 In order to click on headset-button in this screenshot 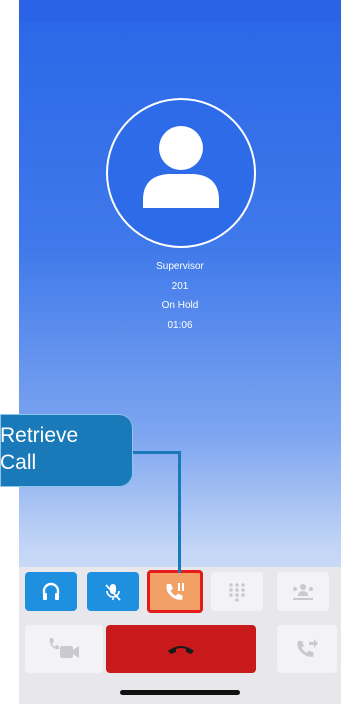, I will do `click(51, 591)`.